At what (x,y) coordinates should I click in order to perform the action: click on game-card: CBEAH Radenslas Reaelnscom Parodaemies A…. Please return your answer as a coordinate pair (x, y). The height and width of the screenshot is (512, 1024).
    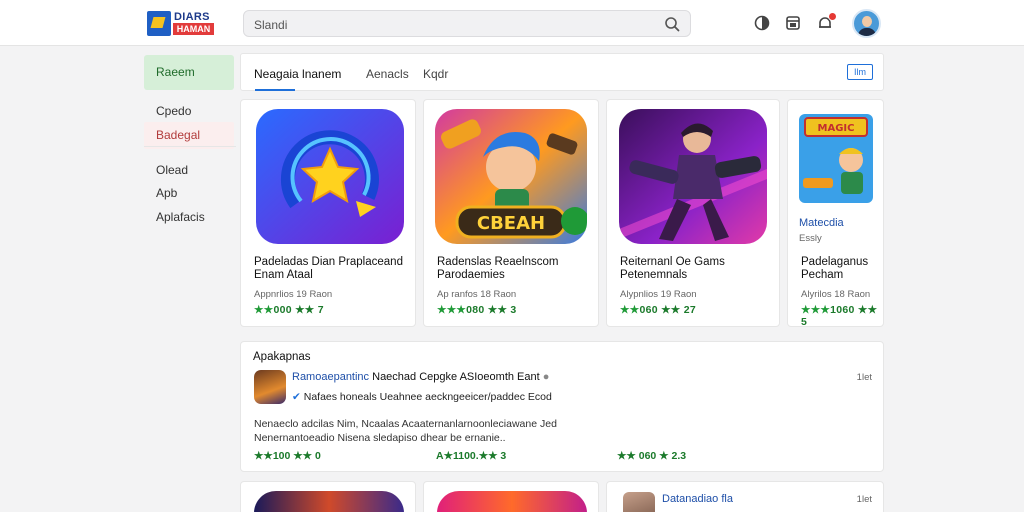
    Looking at the image, I should click on (511, 213).